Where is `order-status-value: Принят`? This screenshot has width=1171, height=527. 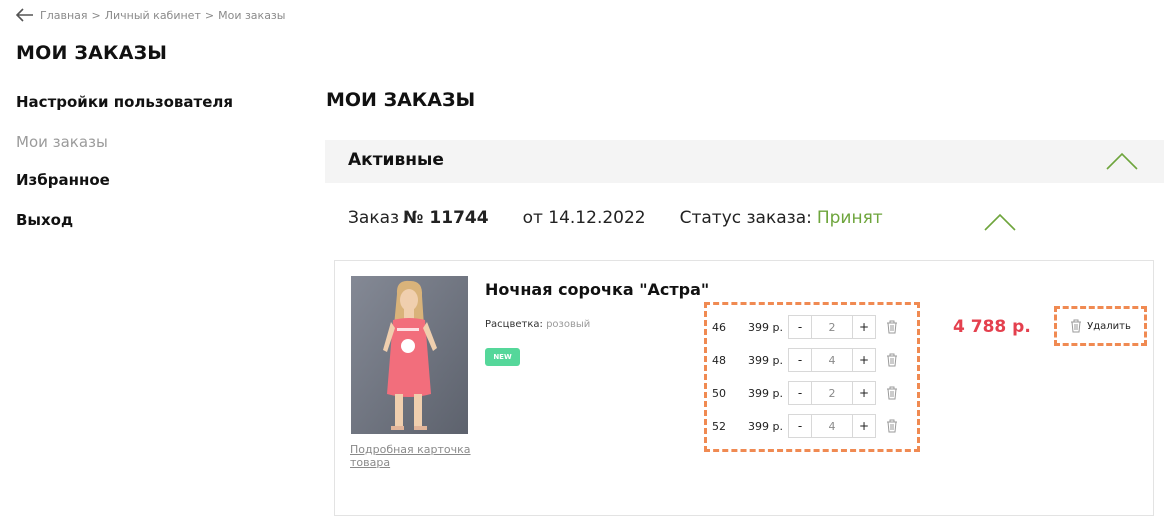 order-status-value: Принят is located at coordinates (849, 218).